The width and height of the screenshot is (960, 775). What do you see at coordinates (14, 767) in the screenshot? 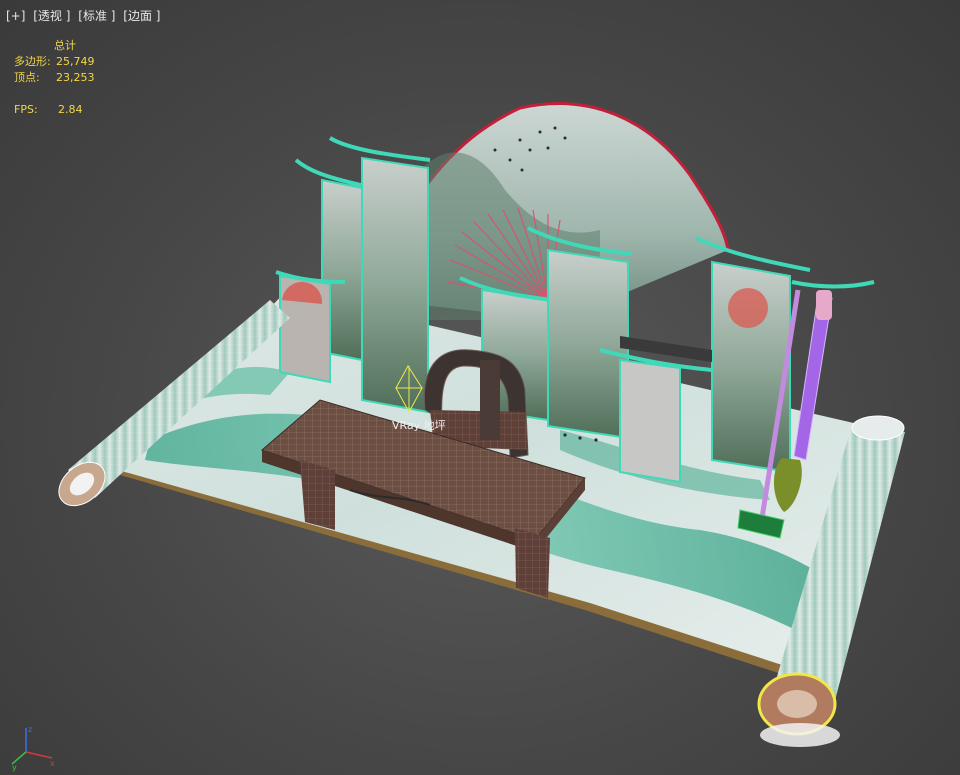
I see `y-axis-label: y` at bounding box center [14, 767].